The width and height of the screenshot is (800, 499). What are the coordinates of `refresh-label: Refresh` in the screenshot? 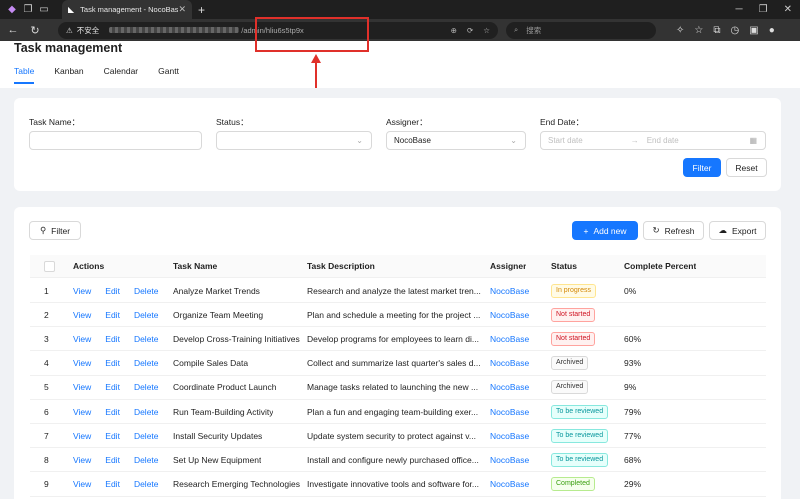 It's located at (679, 230).